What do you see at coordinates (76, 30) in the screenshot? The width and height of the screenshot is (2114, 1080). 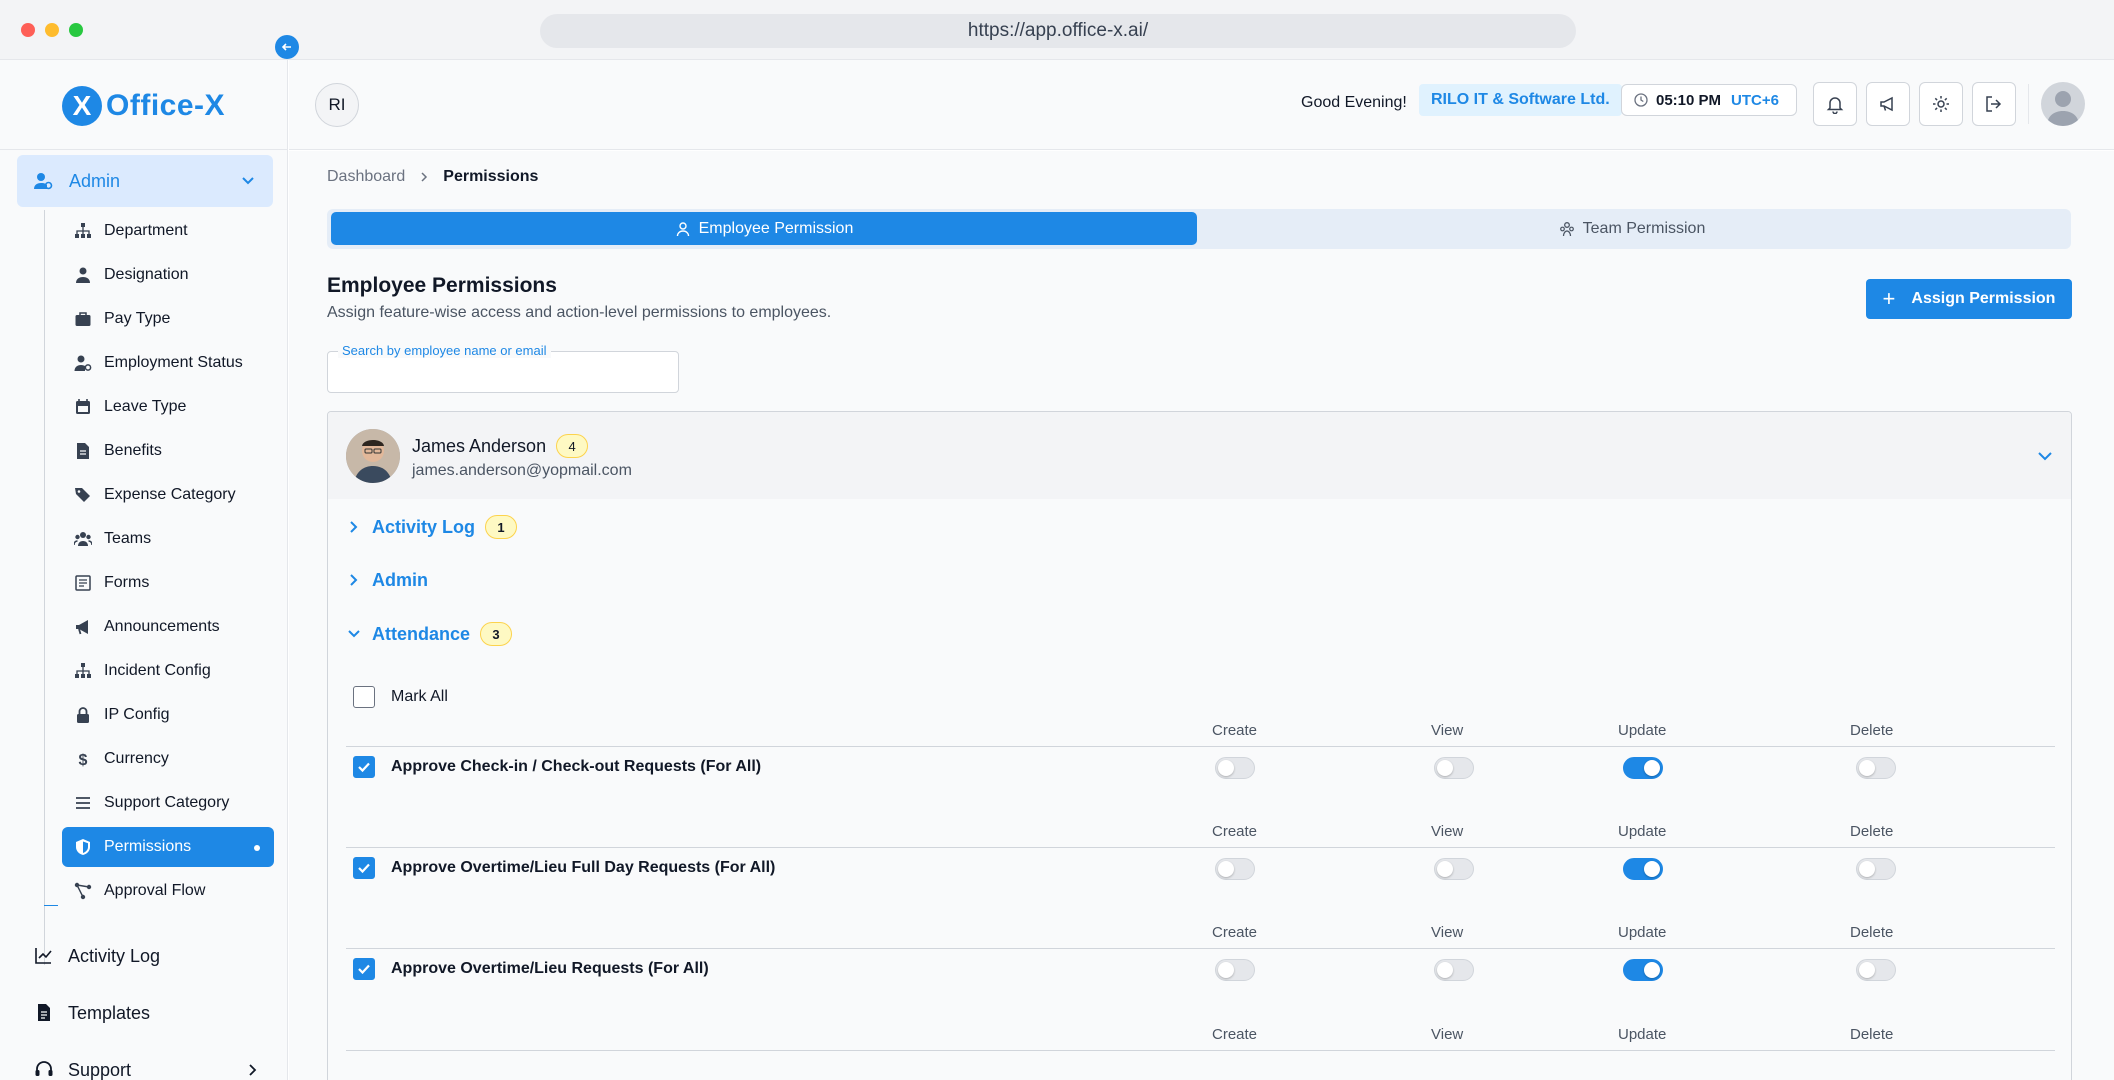 I see `window-maximize-button` at bounding box center [76, 30].